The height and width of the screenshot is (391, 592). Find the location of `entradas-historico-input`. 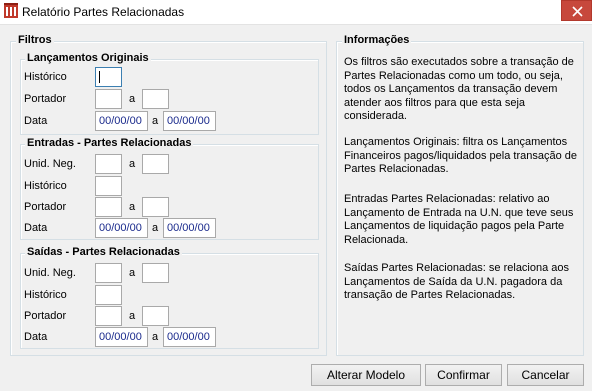

entradas-historico-input is located at coordinates (108, 186).